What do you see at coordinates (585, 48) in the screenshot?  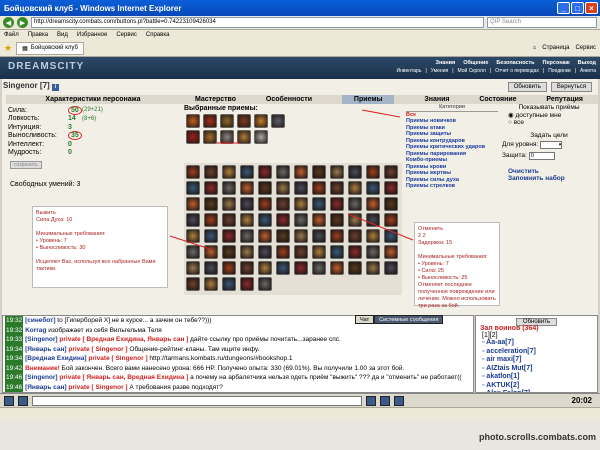 I see `tools-menu: Сервис` at bounding box center [585, 48].